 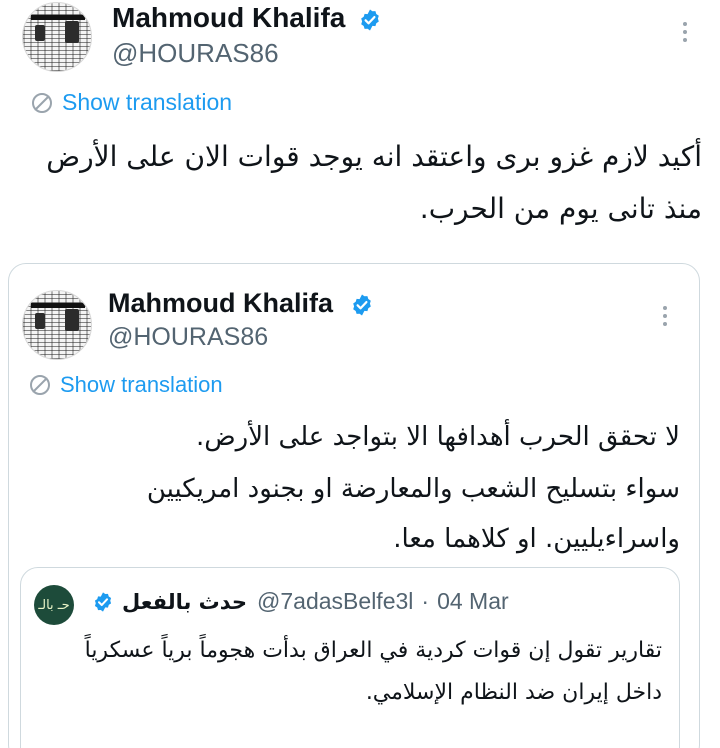 I want to click on quoted-author-avatar, so click(x=57, y=325).